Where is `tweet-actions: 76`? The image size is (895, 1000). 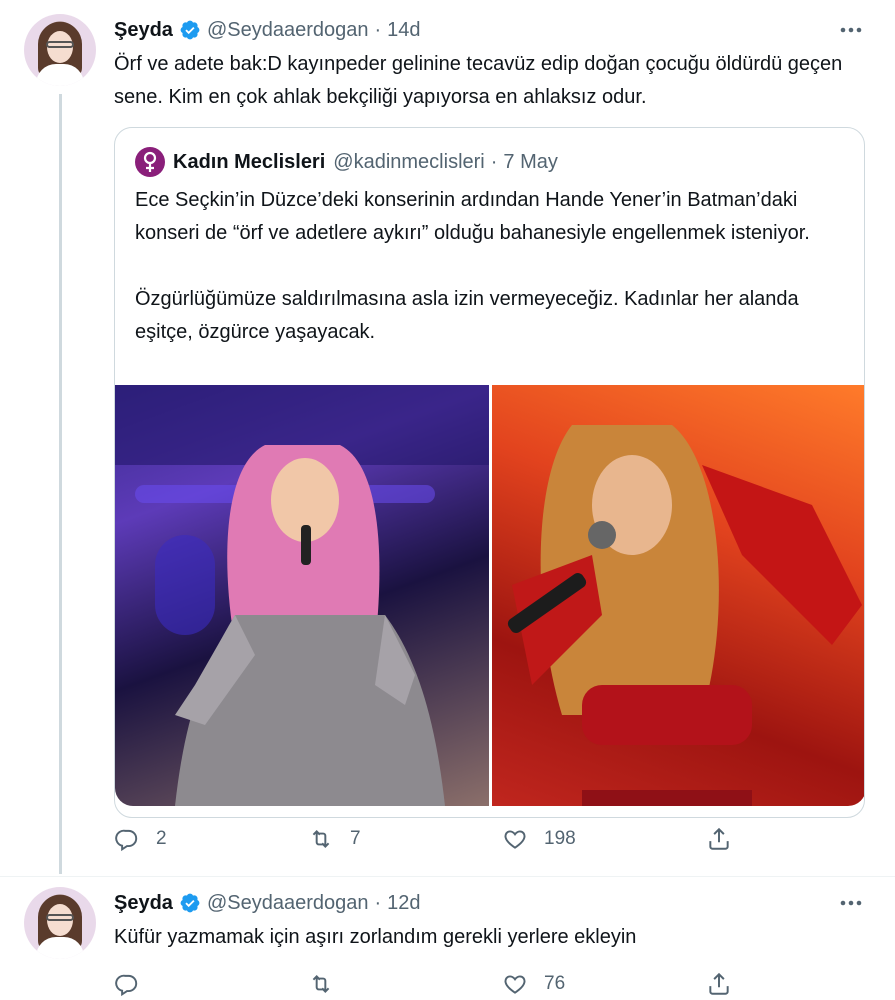
tweet-actions: 76 is located at coordinates (434, 984).